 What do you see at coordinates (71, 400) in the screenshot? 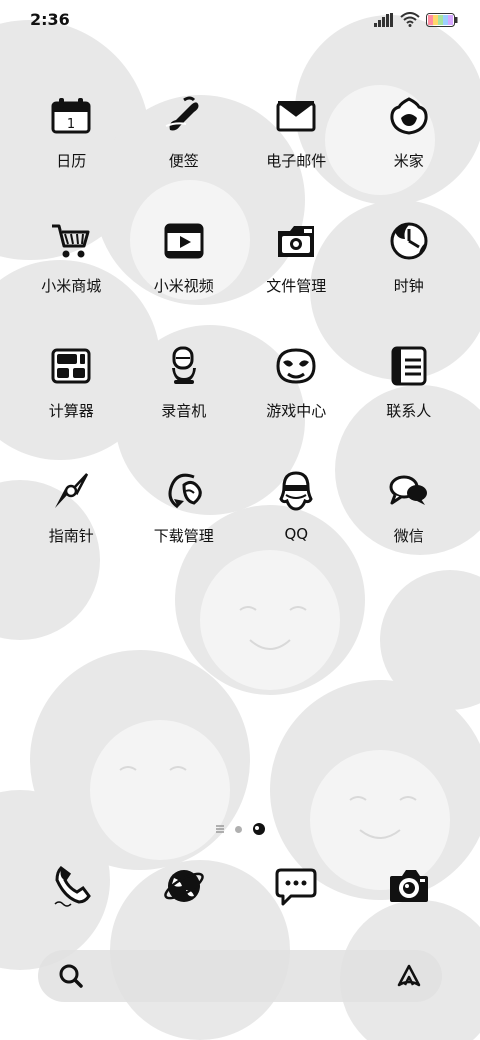
I see `app-calculator: 计算器` at bounding box center [71, 400].